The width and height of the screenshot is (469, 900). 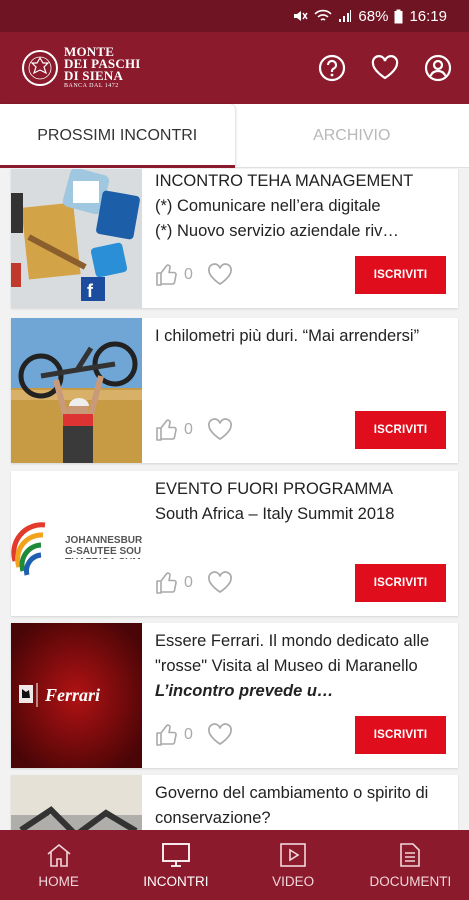 I want to click on clock: 16:19, so click(x=428, y=16).